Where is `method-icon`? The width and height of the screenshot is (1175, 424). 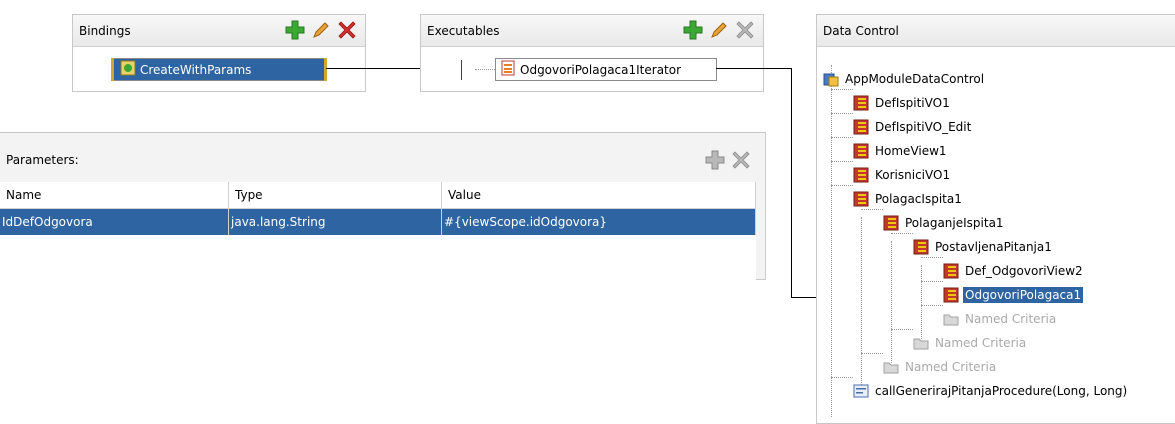 method-icon is located at coordinates (861, 391).